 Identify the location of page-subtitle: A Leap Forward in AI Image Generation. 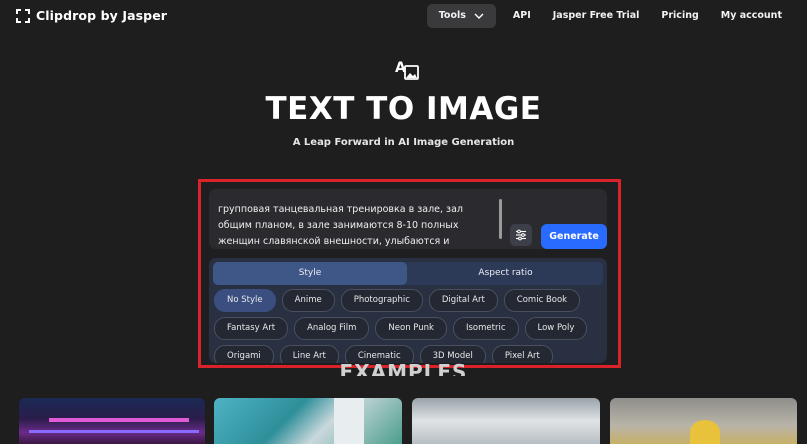
(403, 142).